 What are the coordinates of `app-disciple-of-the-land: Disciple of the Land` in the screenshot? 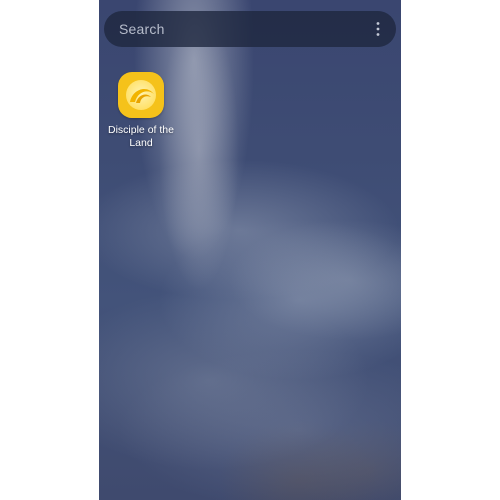 It's located at (141, 111).